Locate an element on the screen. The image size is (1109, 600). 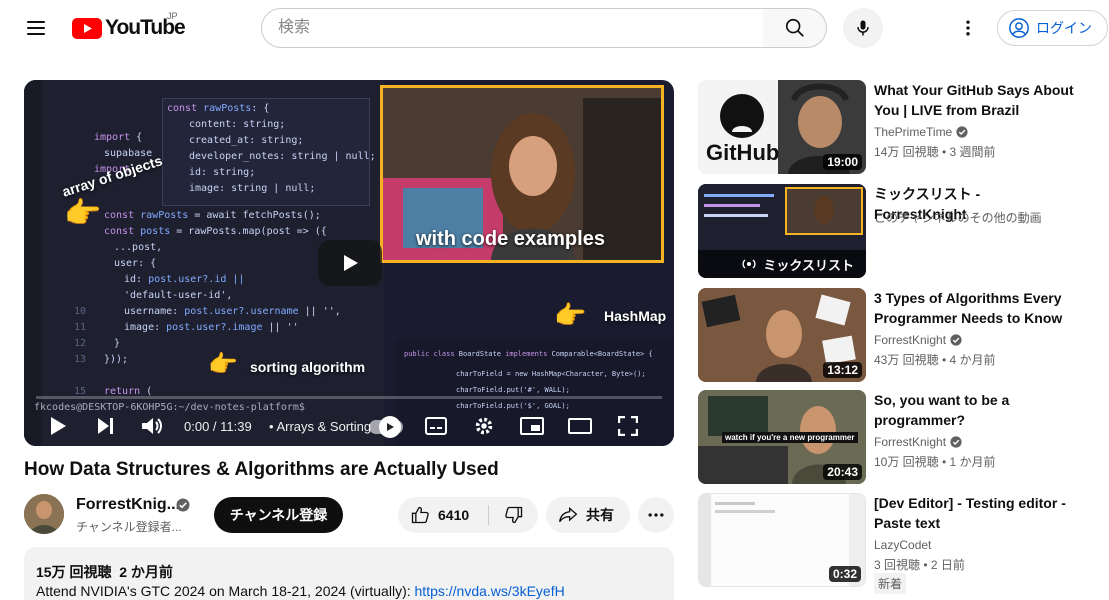
autoplay-play-icon is located at coordinates (390, 427).